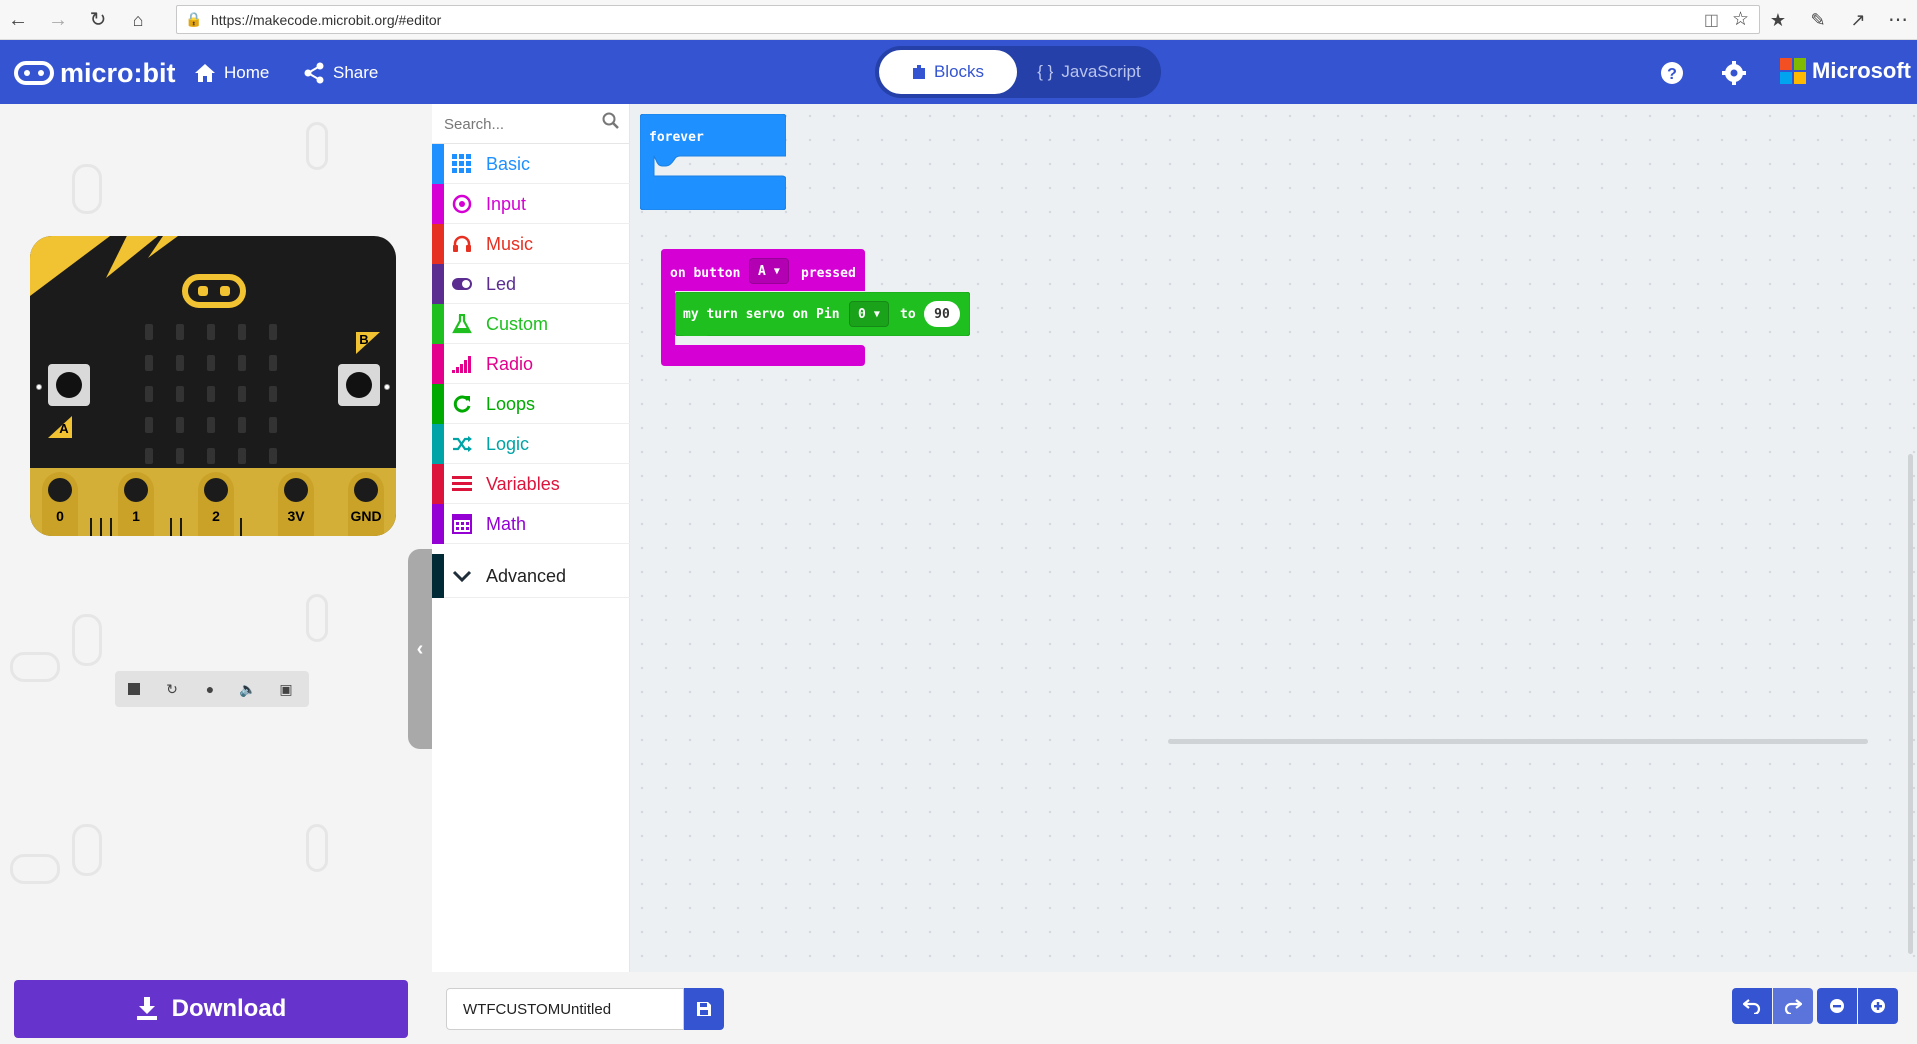 The image size is (1917, 1044). Describe the element at coordinates (216, 504) in the screenshot. I see `pin-2: 2` at that location.